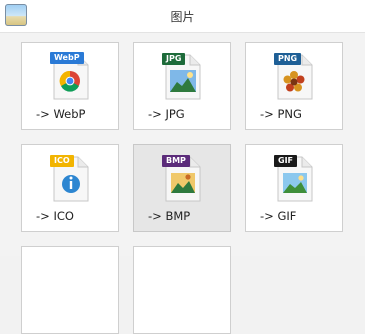 This screenshot has height=334, width=365. I want to click on jpg-badge: JPG, so click(174, 59).